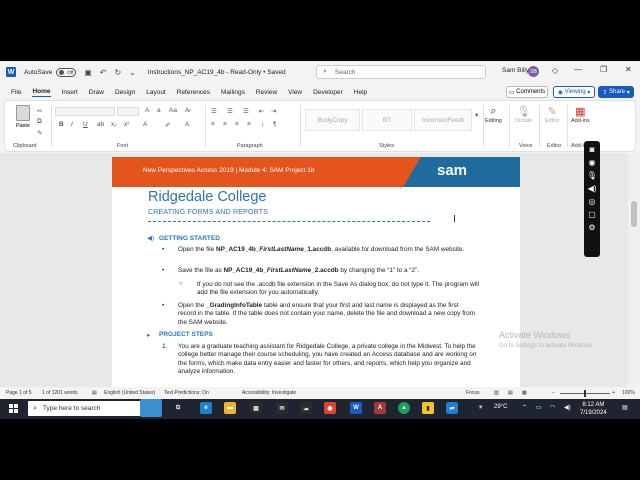  Describe the element at coordinates (233, 92) in the screenshot. I see `tab-mailings: Mailings` at that location.